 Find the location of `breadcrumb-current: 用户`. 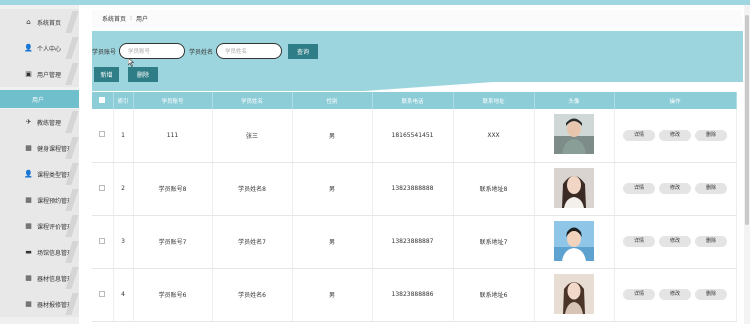

breadcrumb-current: 用户 is located at coordinates (141, 19).